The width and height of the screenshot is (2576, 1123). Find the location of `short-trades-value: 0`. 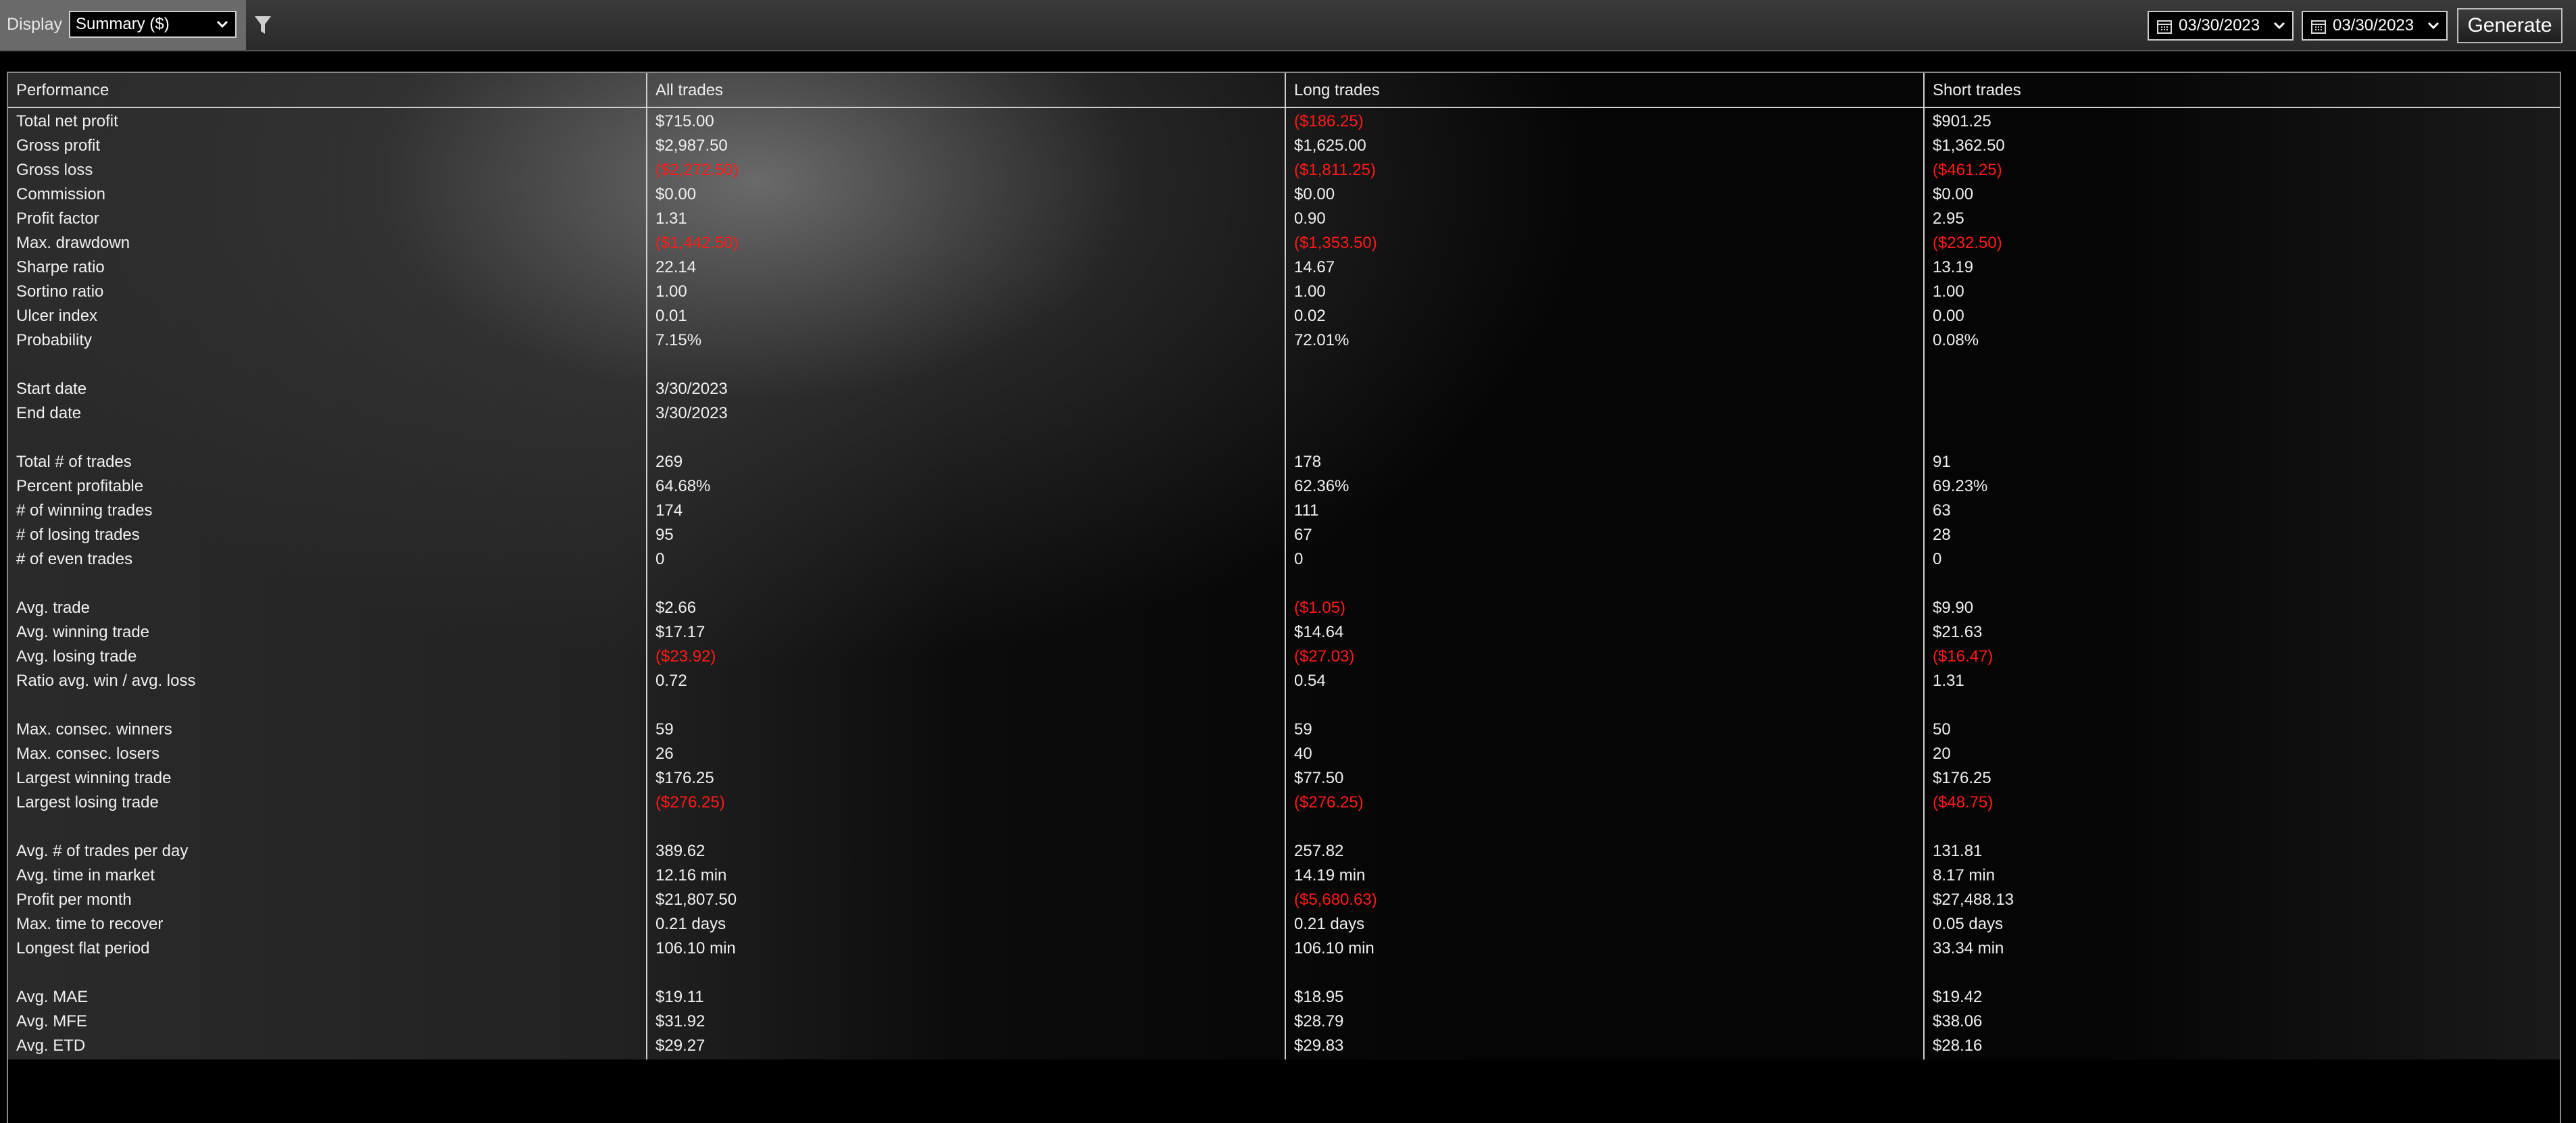

short-trades-value: 0 is located at coordinates (1938, 559).